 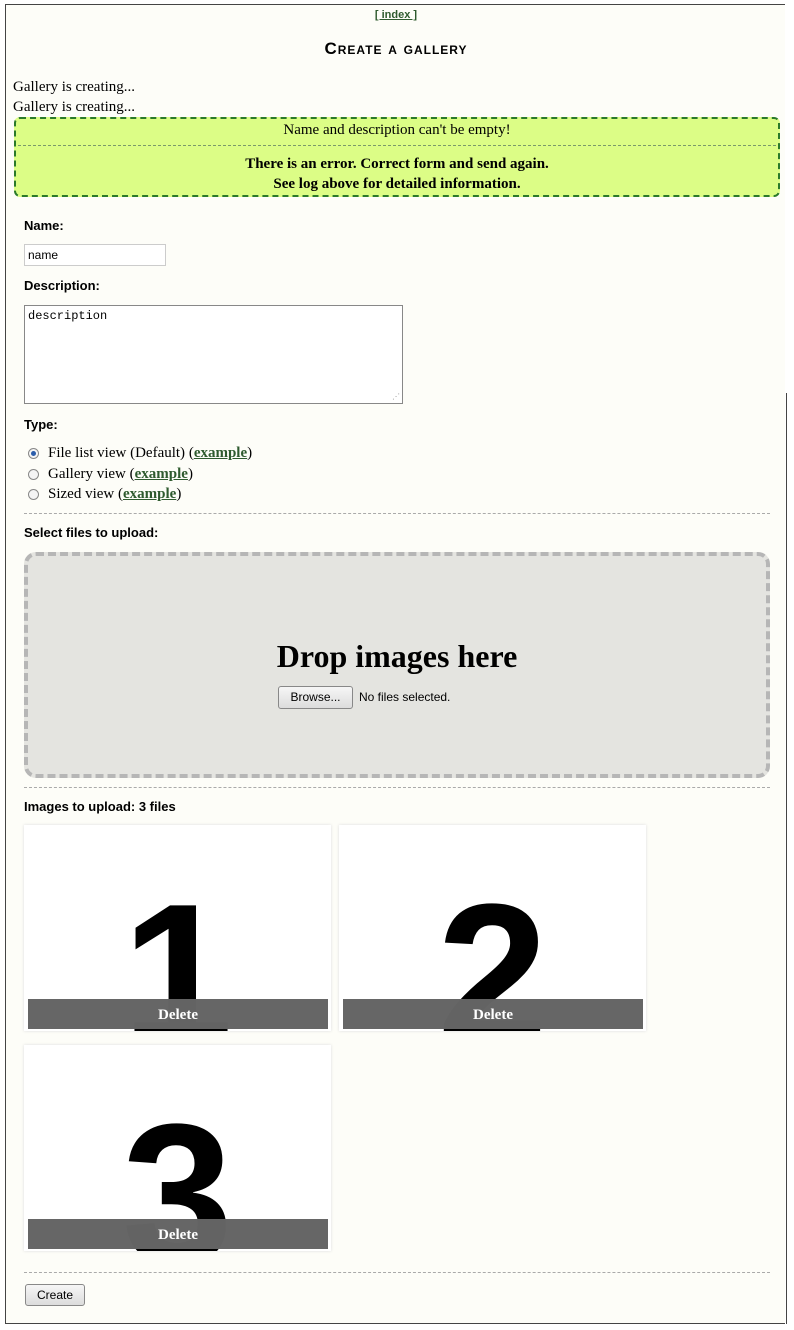 What do you see at coordinates (492, 928) in the screenshot?
I see `image-thumbnail: 2 Delete` at bounding box center [492, 928].